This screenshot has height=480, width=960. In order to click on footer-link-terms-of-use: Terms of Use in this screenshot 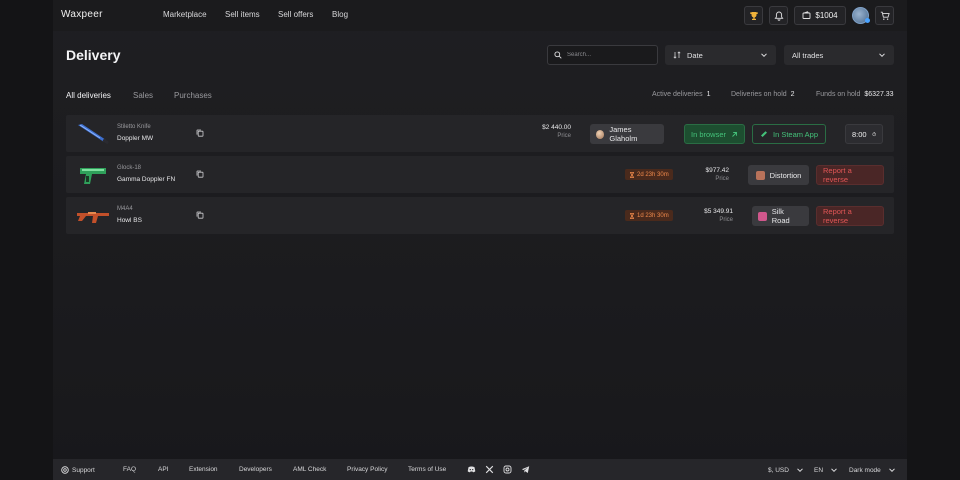, I will do `click(427, 469)`.